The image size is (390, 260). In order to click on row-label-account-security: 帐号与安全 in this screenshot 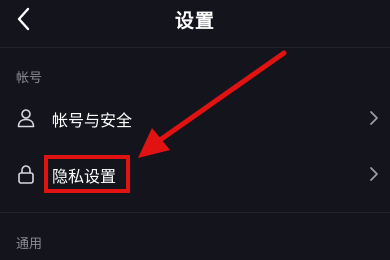, I will do `click(92, 120)`.